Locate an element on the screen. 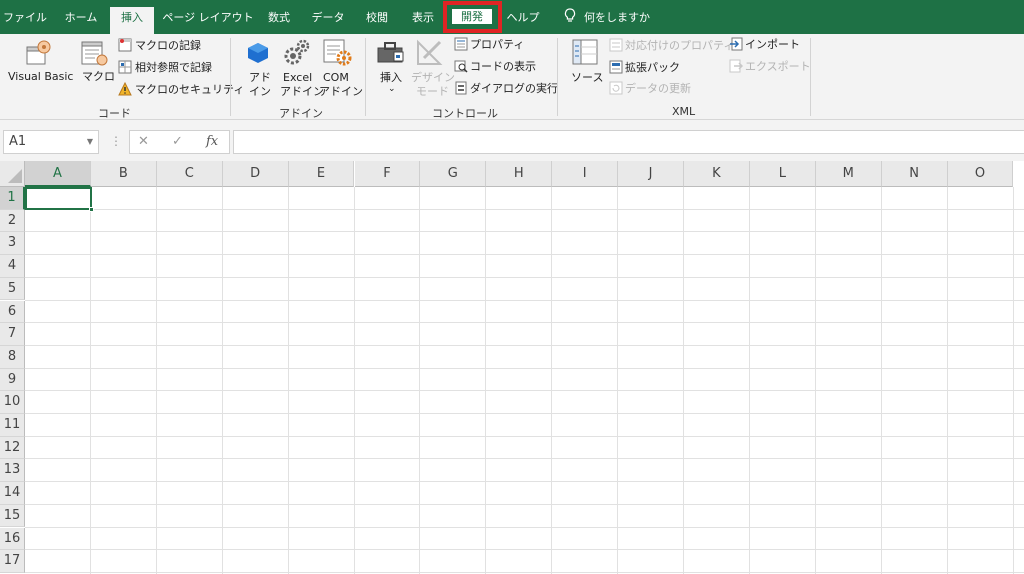 The image size is (1024, 574). row-header-6: 6 is located at coordinates (12, 312).